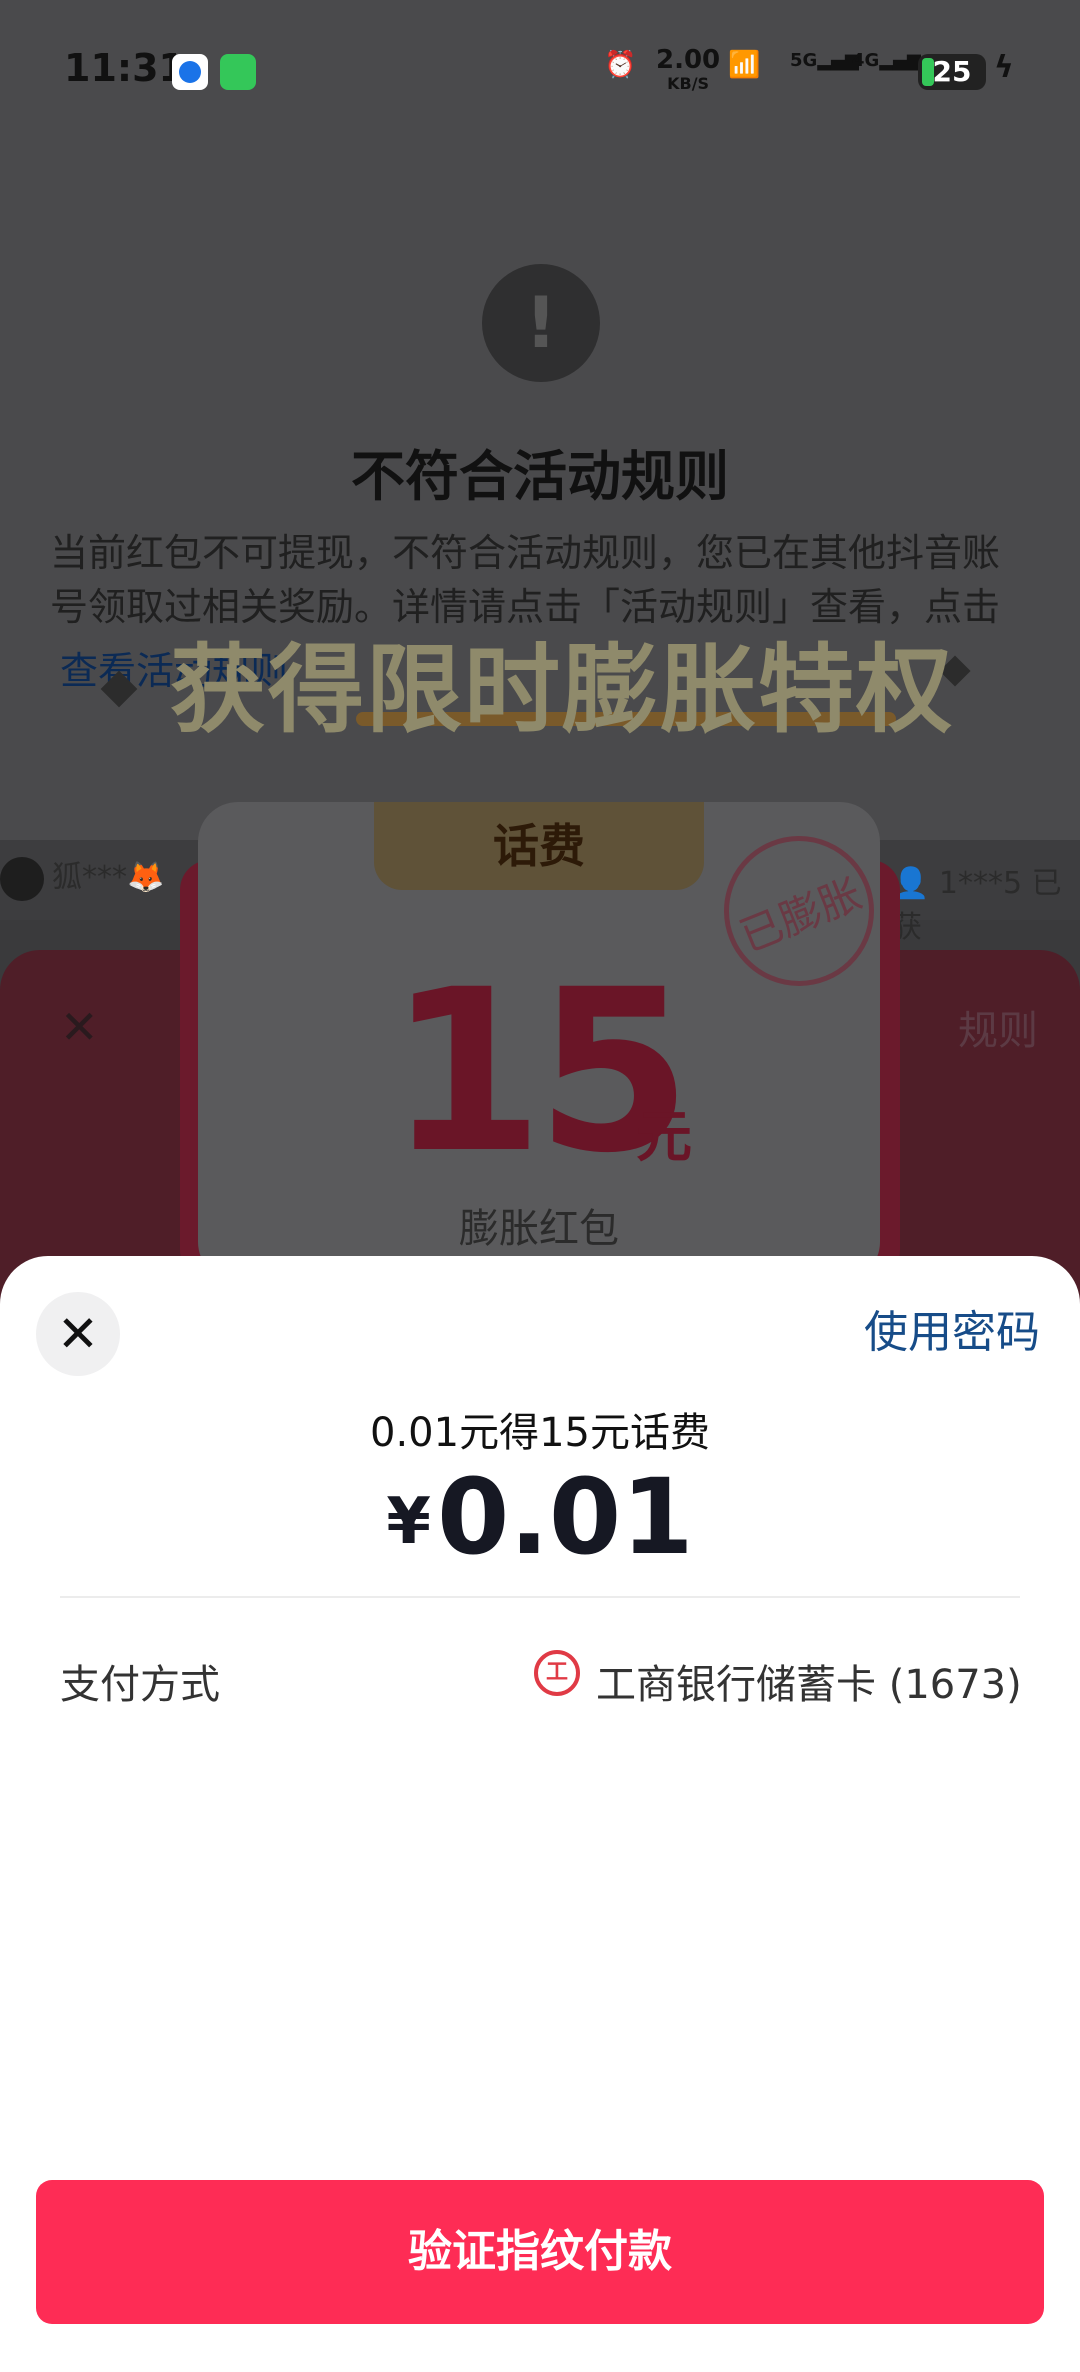 The width and height of the screenshot is (1080, 2372). What do you see at coordinates (540, 2252) in the screenshot?
I see `fingerprint-pay-button: 验证指纹付款` at bounding box center [540, 2252].